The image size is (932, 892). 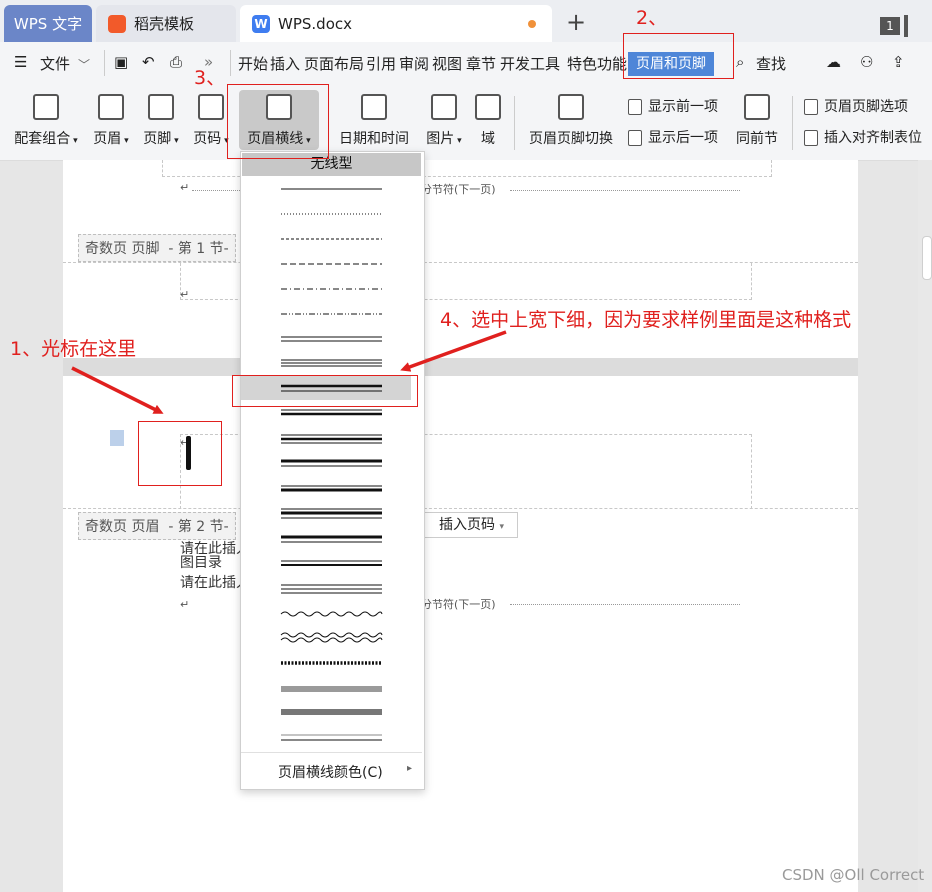 What do you see at coordinates (853, 875) in the screenshot?
I see `watermark: CSDN @Oll Correct` at bounding box center [853, 875].